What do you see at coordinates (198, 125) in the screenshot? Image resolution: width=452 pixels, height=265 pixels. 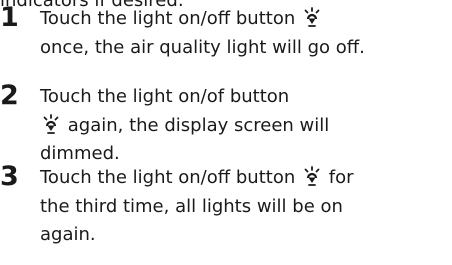 I see `step-line-text: again, the display screen will` at bounding box center [198, 125].